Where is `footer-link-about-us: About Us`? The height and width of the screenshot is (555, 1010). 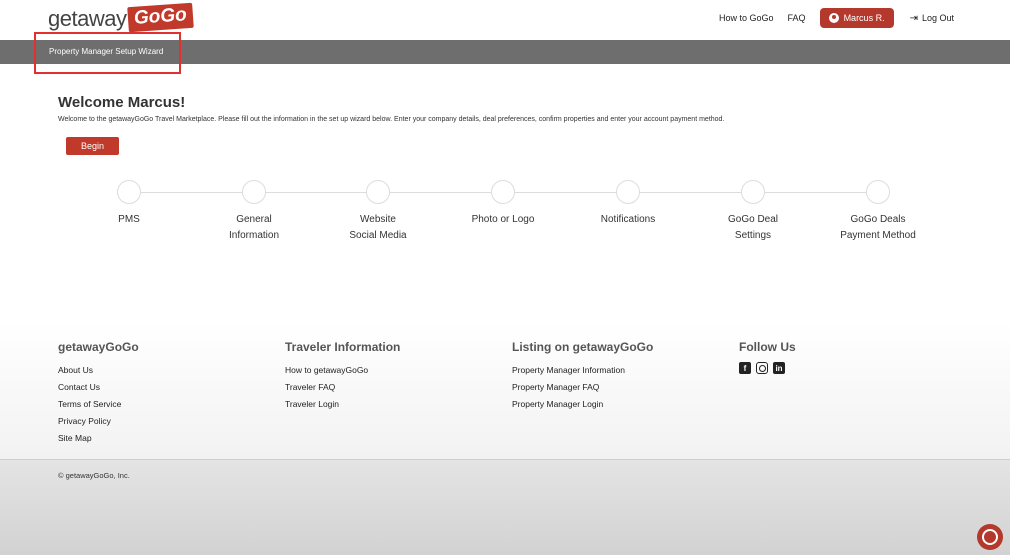 footer-link-about-us: About Us is located at coordinates (98, 370).